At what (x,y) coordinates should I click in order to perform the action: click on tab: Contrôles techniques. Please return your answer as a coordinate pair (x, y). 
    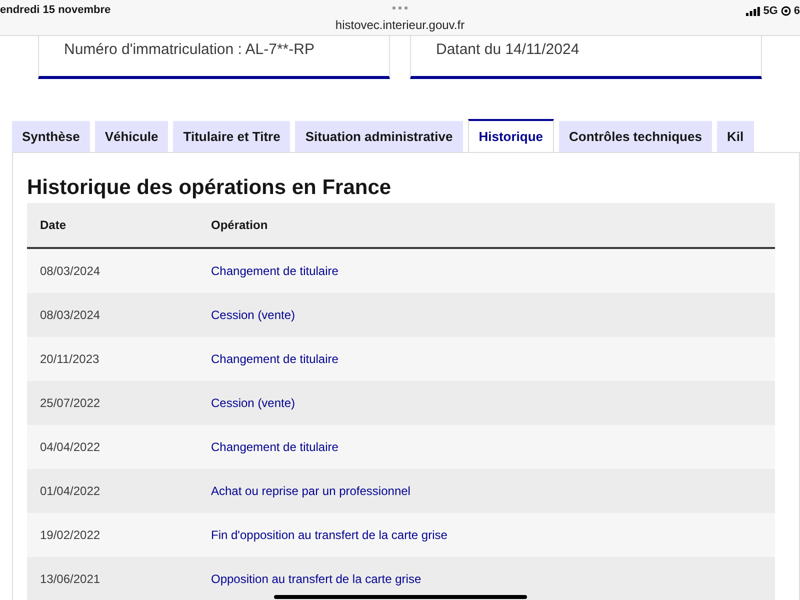
    Looking at the image, I should click on (635, 136).